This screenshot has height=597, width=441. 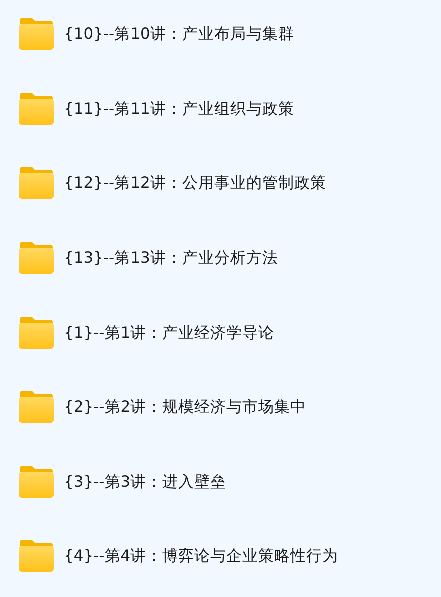 I want to click on folder-name: {10}--第10讲：产业布局与集群, so click(x=179, y=34).